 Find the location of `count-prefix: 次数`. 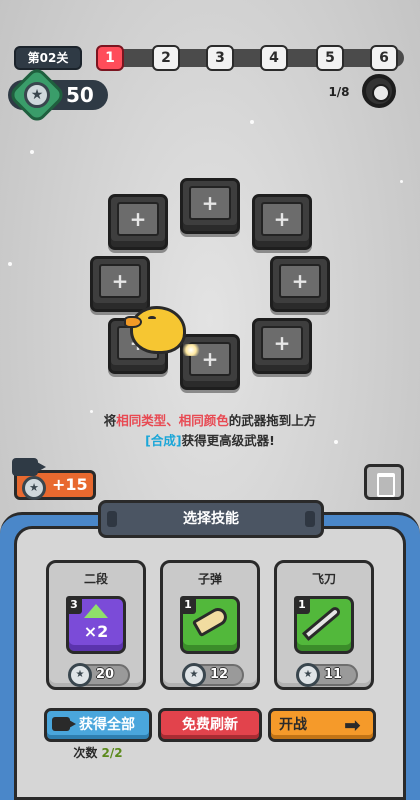

count-prefix: 次数 is located at coordinates (85, 753).